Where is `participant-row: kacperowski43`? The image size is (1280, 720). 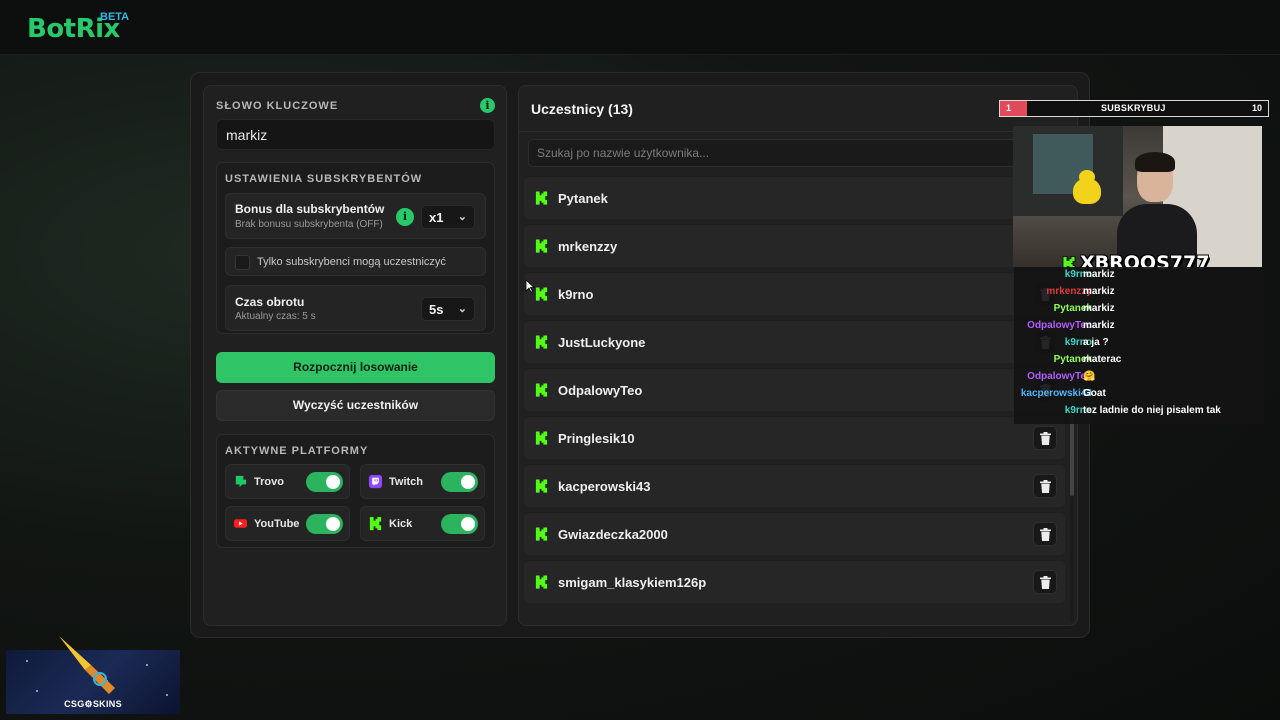
participant-row: kacperowski43 is located at coordinates (794, 486).